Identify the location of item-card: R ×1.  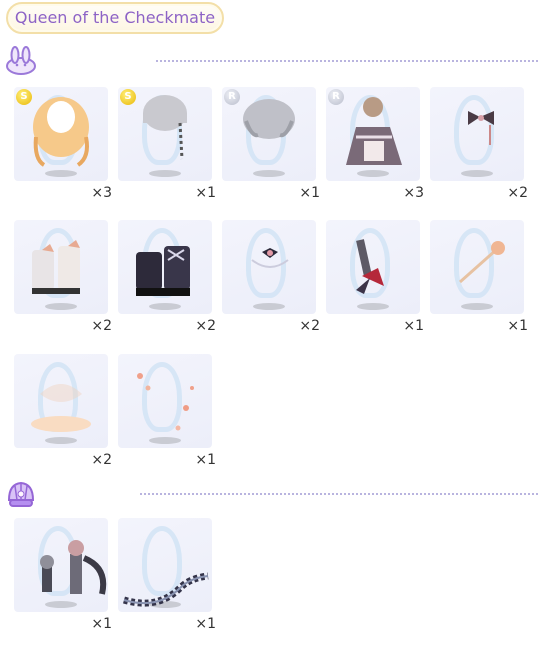
(271, 144).